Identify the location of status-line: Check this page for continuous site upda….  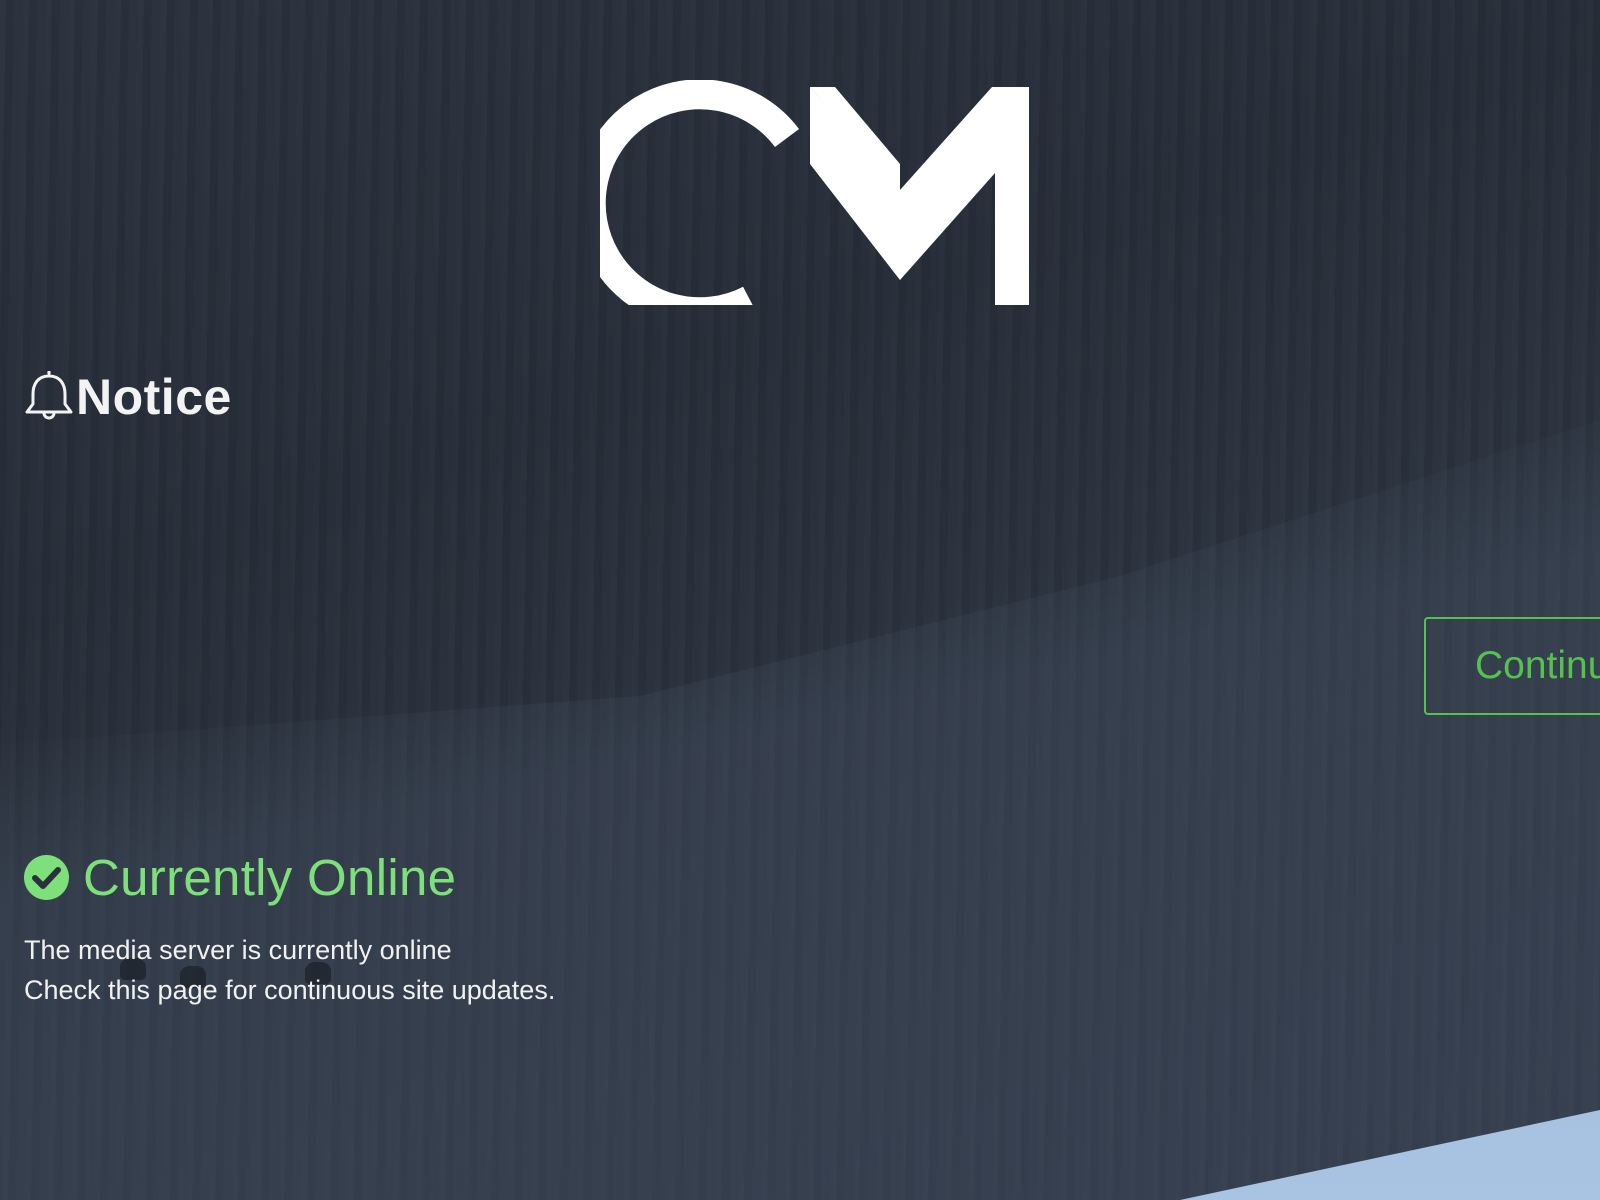
(290, 990).